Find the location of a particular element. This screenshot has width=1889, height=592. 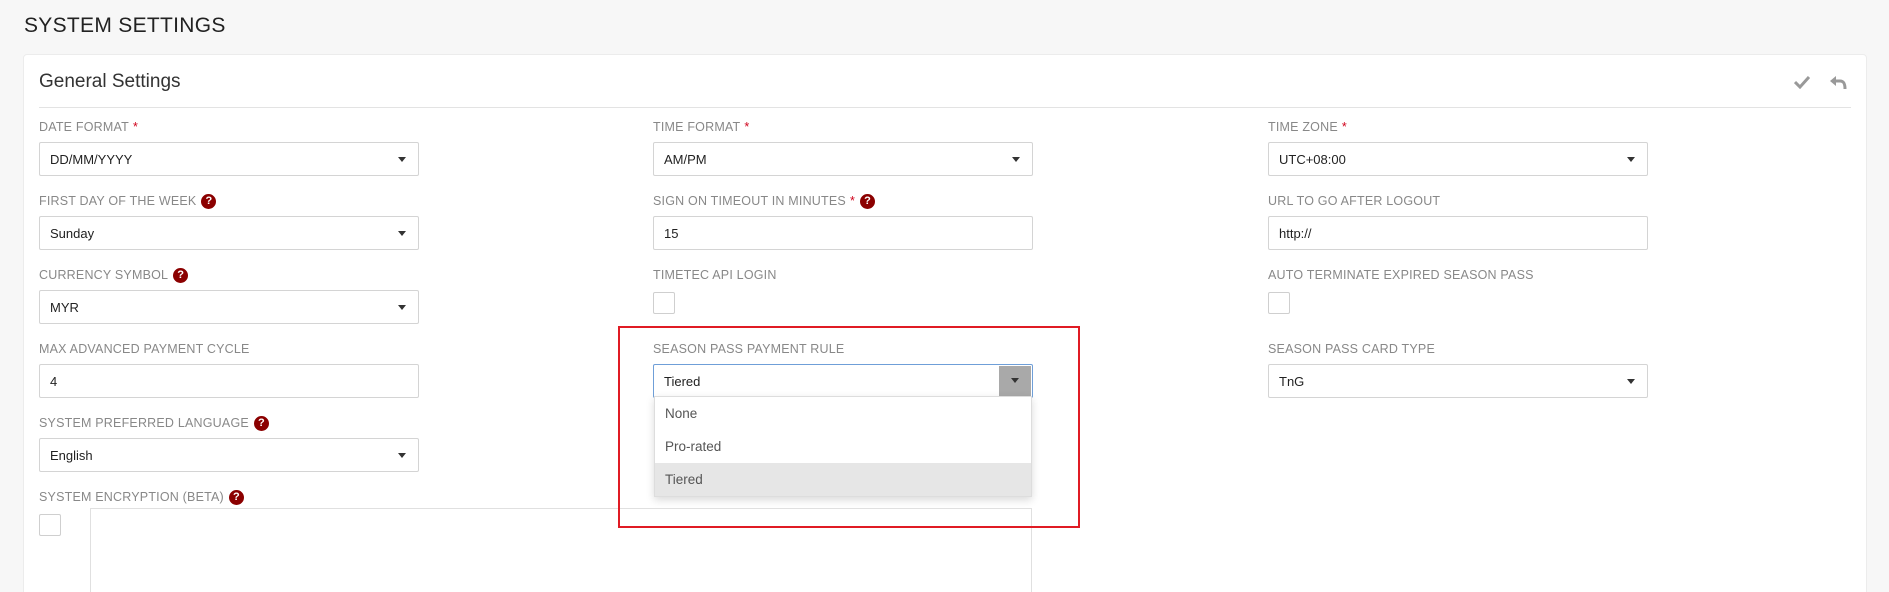

season-pass-card-label: SEASON PASS CARD TYPE is located at coordinates (1351, 349).